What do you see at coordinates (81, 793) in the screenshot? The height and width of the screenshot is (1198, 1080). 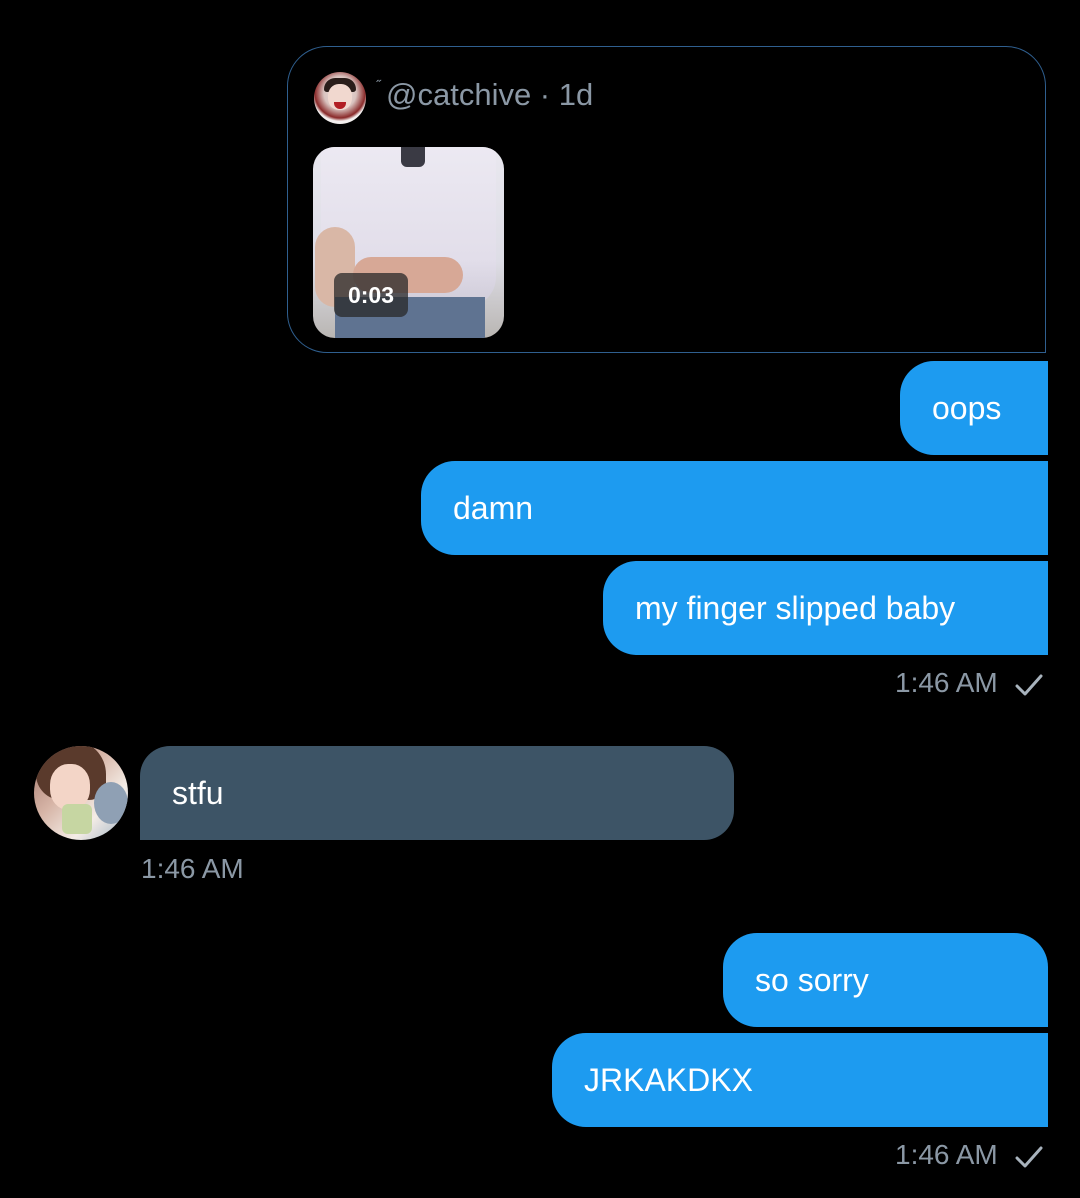 I see `sender-avatar` at bounding box center [81, 793].